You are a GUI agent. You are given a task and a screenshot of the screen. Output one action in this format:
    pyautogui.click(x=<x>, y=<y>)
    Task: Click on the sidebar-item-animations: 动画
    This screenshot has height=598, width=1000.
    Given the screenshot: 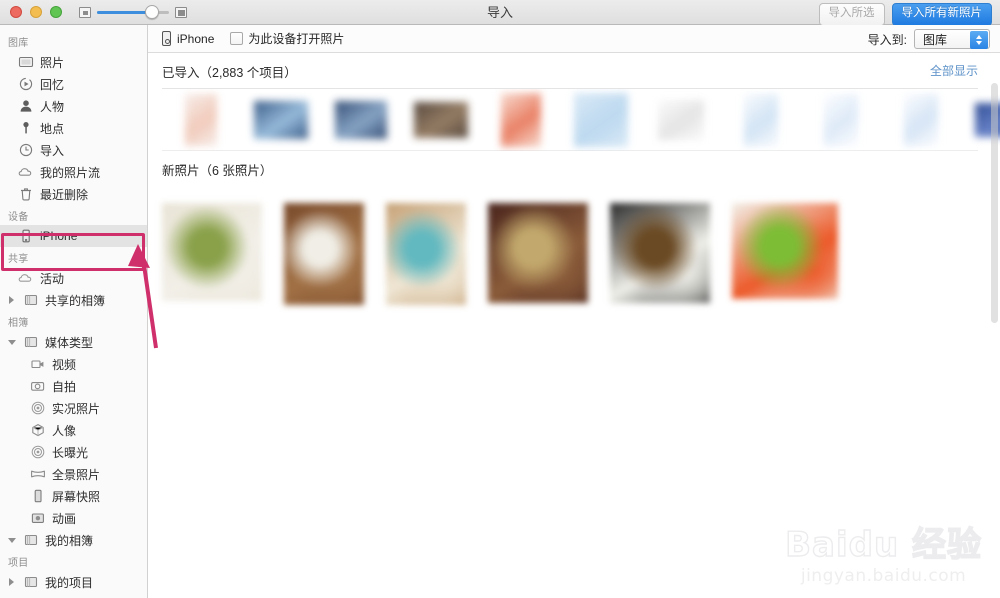 What is the action you would take?
    pyautogui.click(x=73, y=518)
    